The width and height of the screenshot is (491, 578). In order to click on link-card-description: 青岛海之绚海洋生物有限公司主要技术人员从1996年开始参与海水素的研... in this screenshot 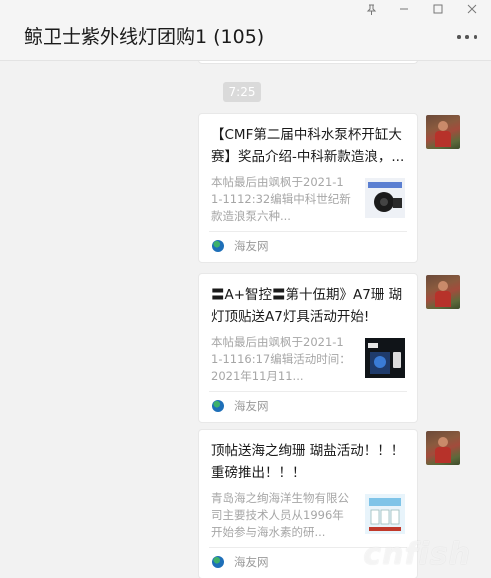, I will do `click(280, 515)`.